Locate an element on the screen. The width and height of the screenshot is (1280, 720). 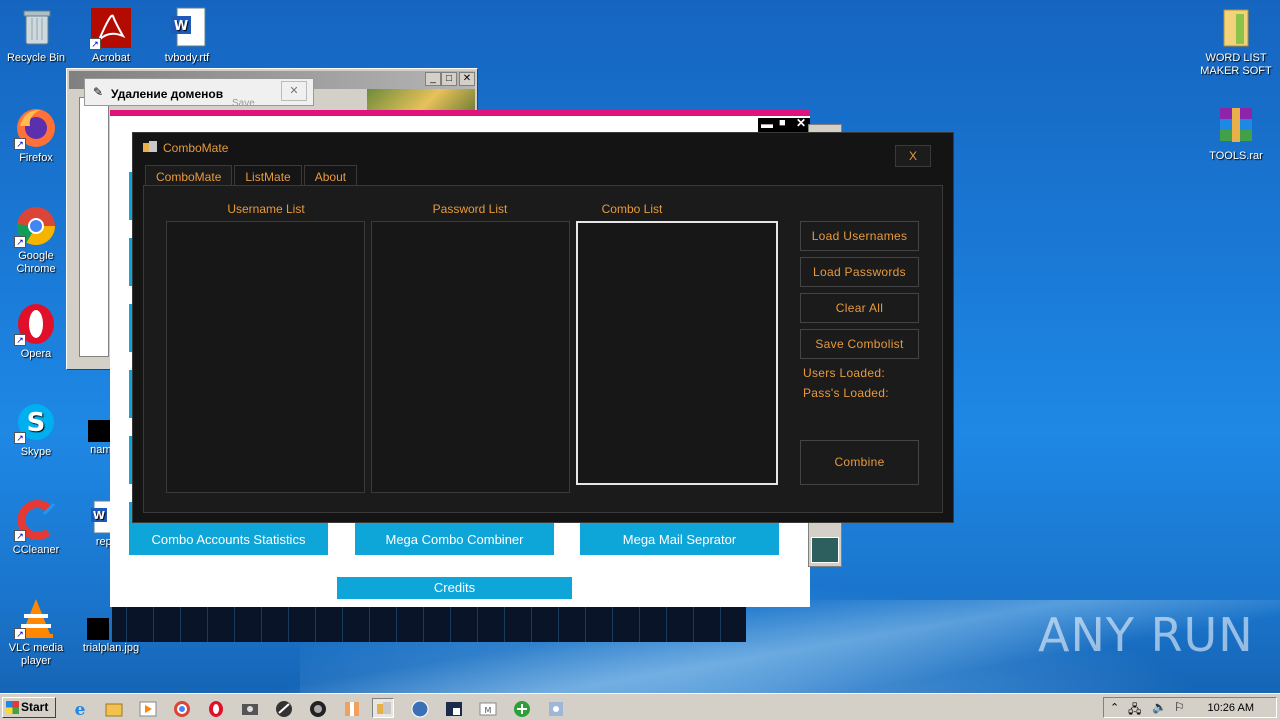
svg-text: S is located at coordinates (36, 423).